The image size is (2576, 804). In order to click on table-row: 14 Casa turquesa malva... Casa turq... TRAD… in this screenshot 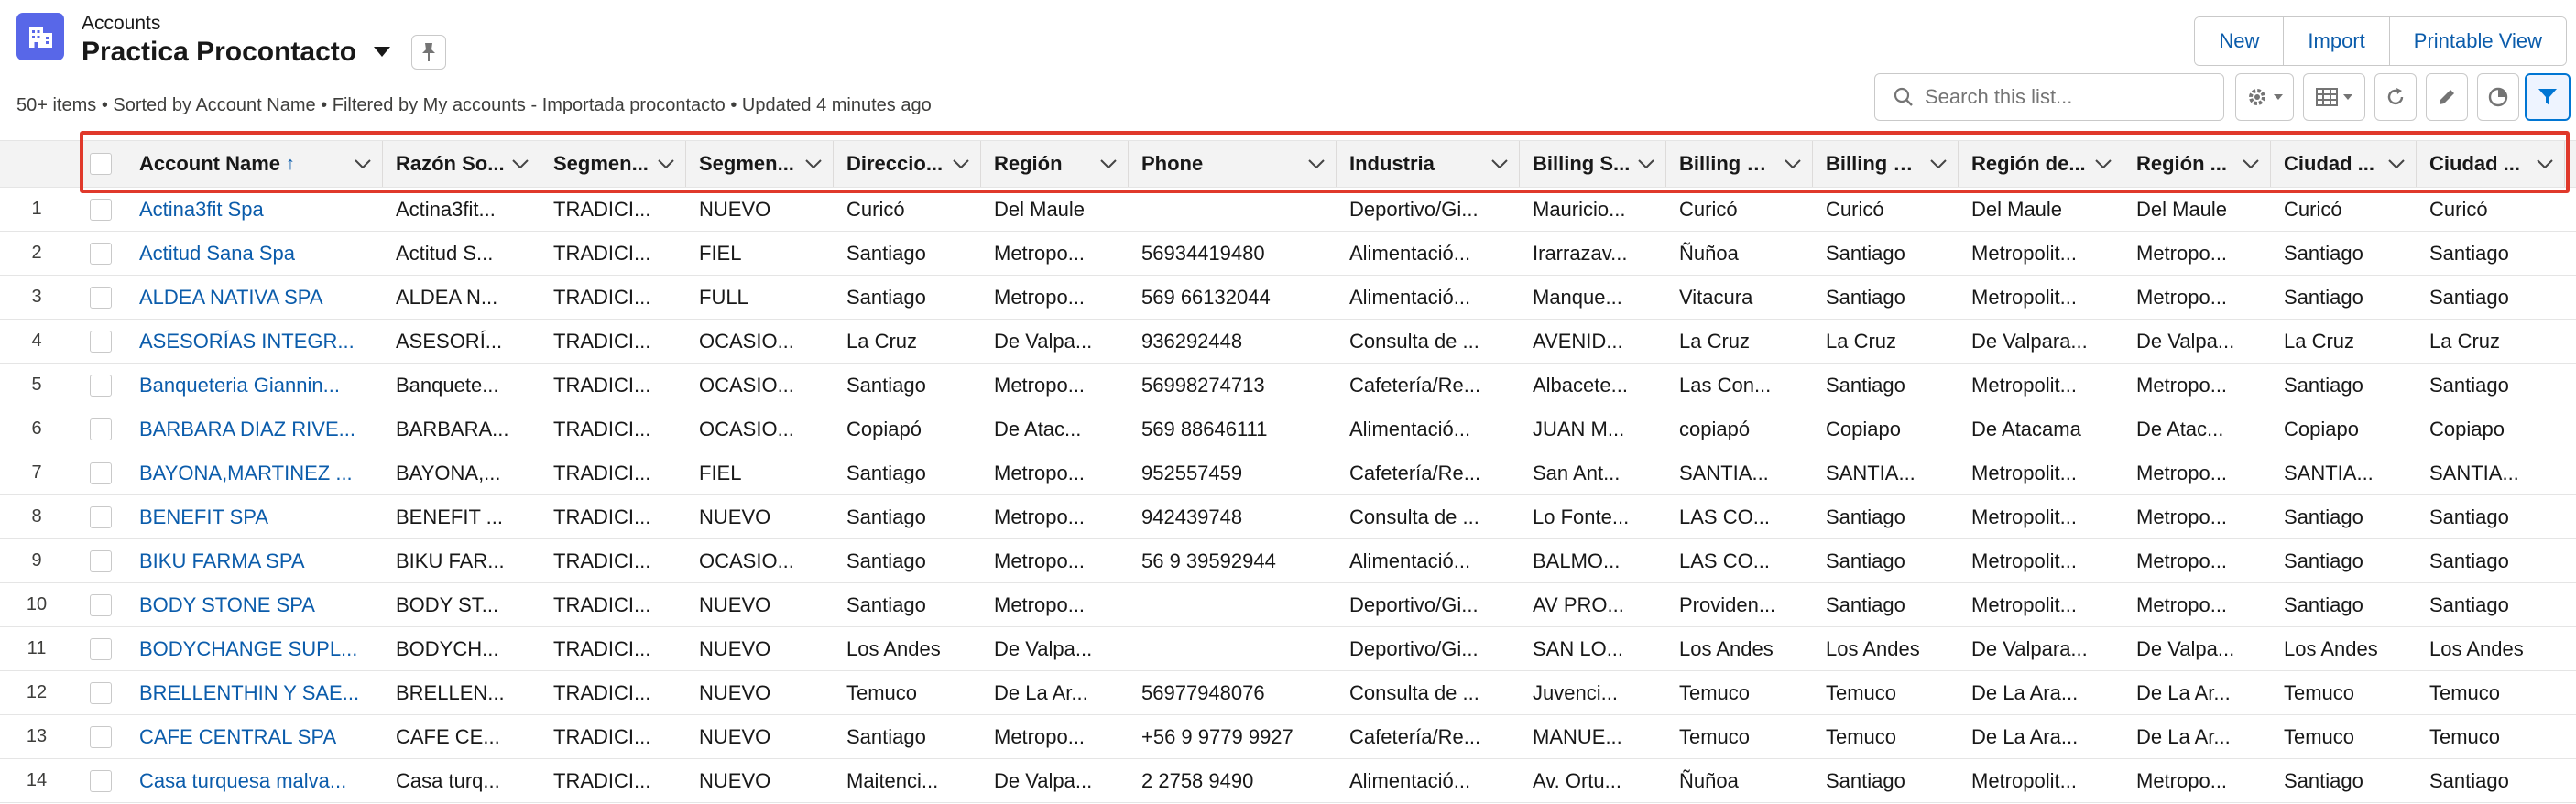, I will do `click(1288, 781)`.